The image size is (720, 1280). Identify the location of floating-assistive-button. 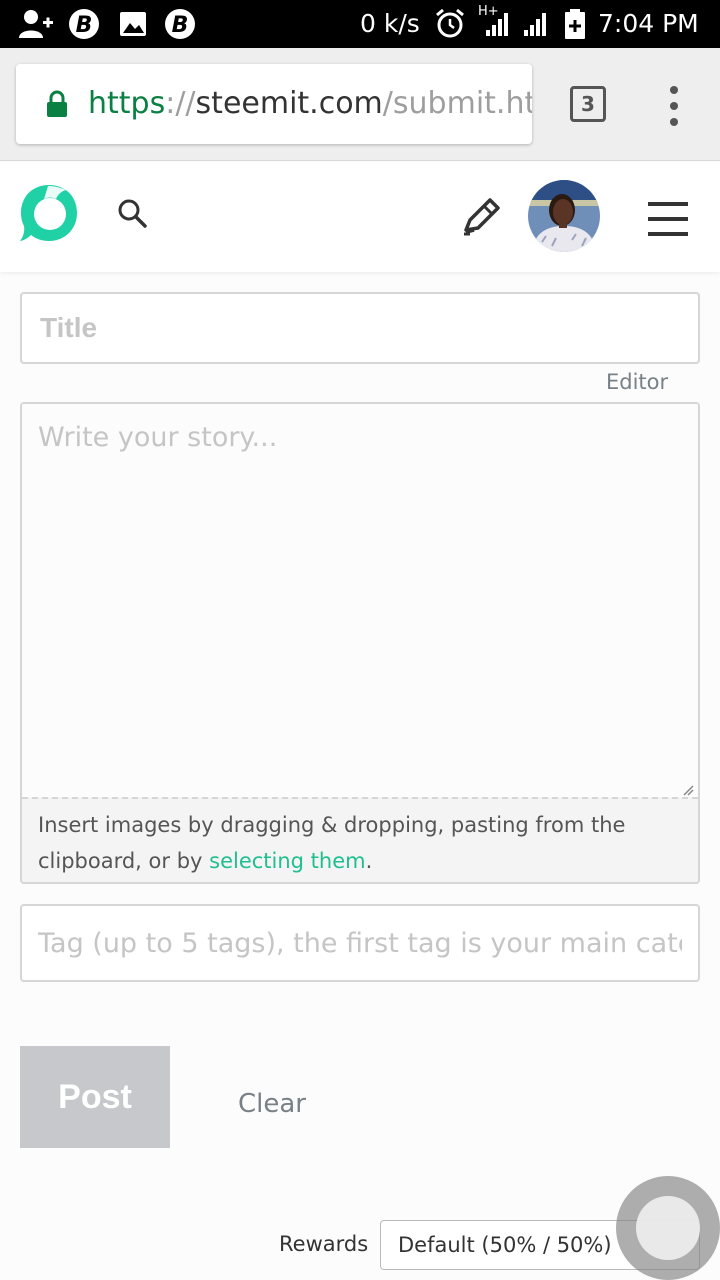
(668, 1228).